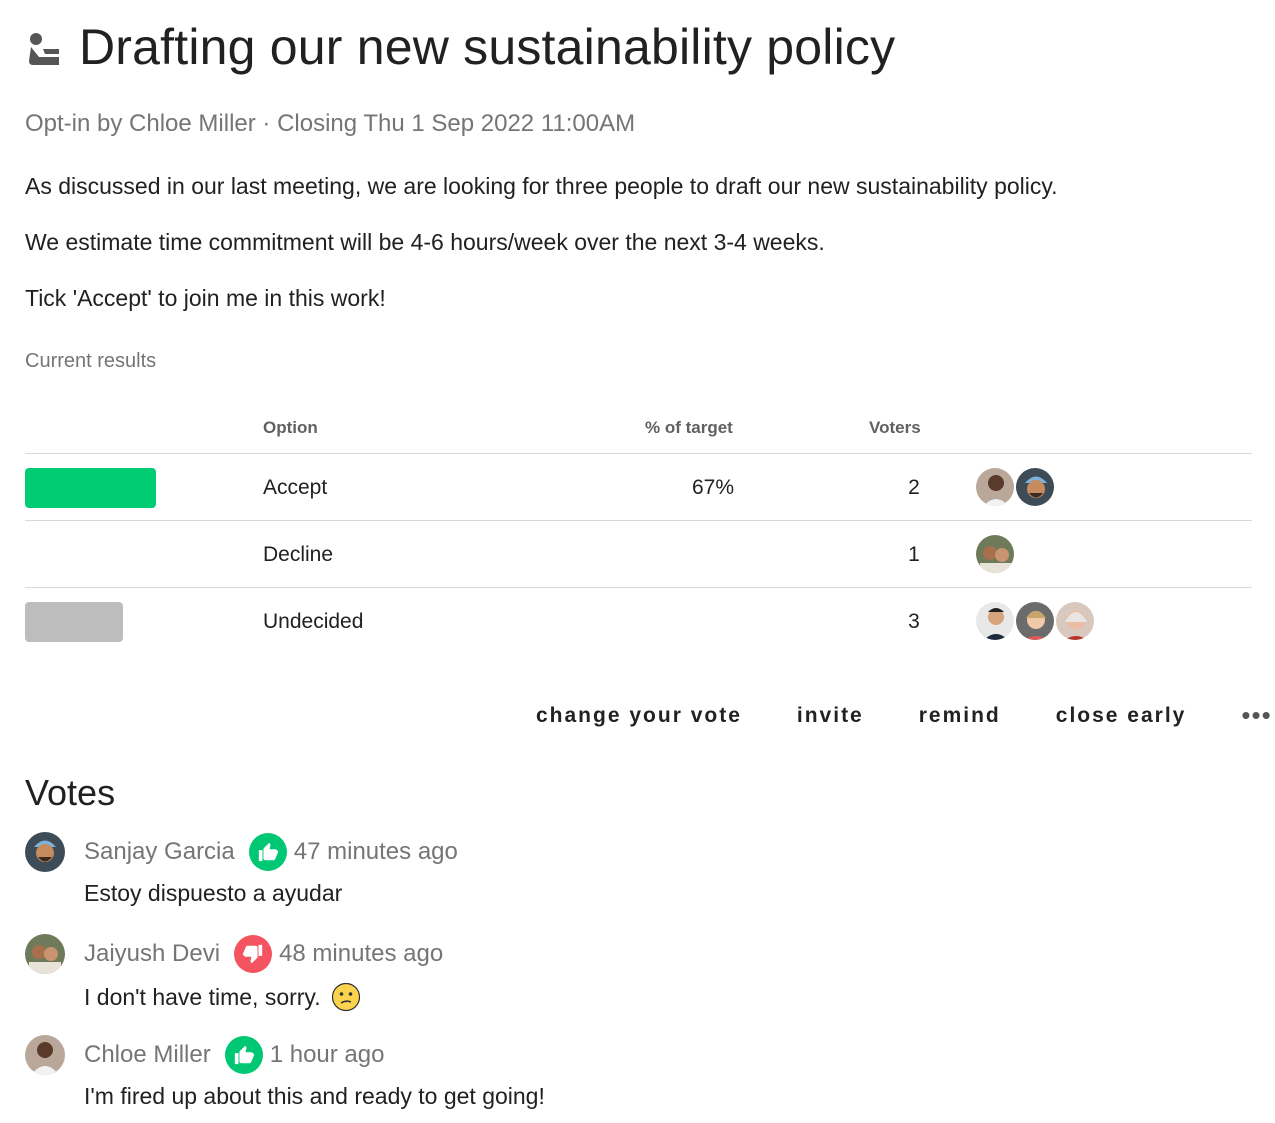 This screenshot has height=1123, width=1275. I want to click on poll-header: Drafting our new sustainability policy, so click(460, 47).